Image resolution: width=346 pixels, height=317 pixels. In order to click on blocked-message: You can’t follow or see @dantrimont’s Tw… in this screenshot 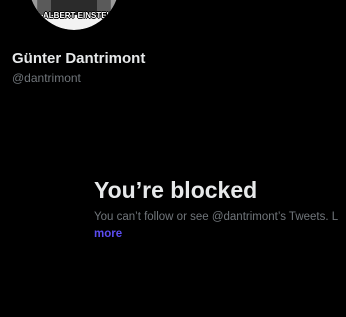, I will do `click(216, 217)`.